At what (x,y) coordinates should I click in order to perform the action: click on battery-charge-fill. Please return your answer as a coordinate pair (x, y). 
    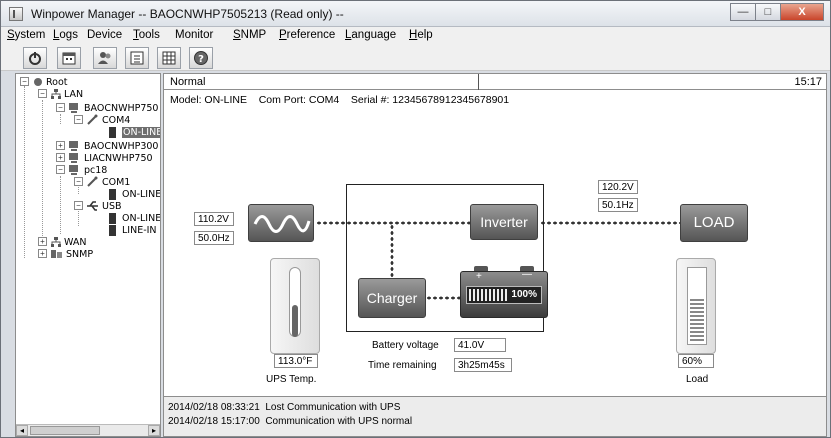
    Looking at the image, I should click on (489, 295).